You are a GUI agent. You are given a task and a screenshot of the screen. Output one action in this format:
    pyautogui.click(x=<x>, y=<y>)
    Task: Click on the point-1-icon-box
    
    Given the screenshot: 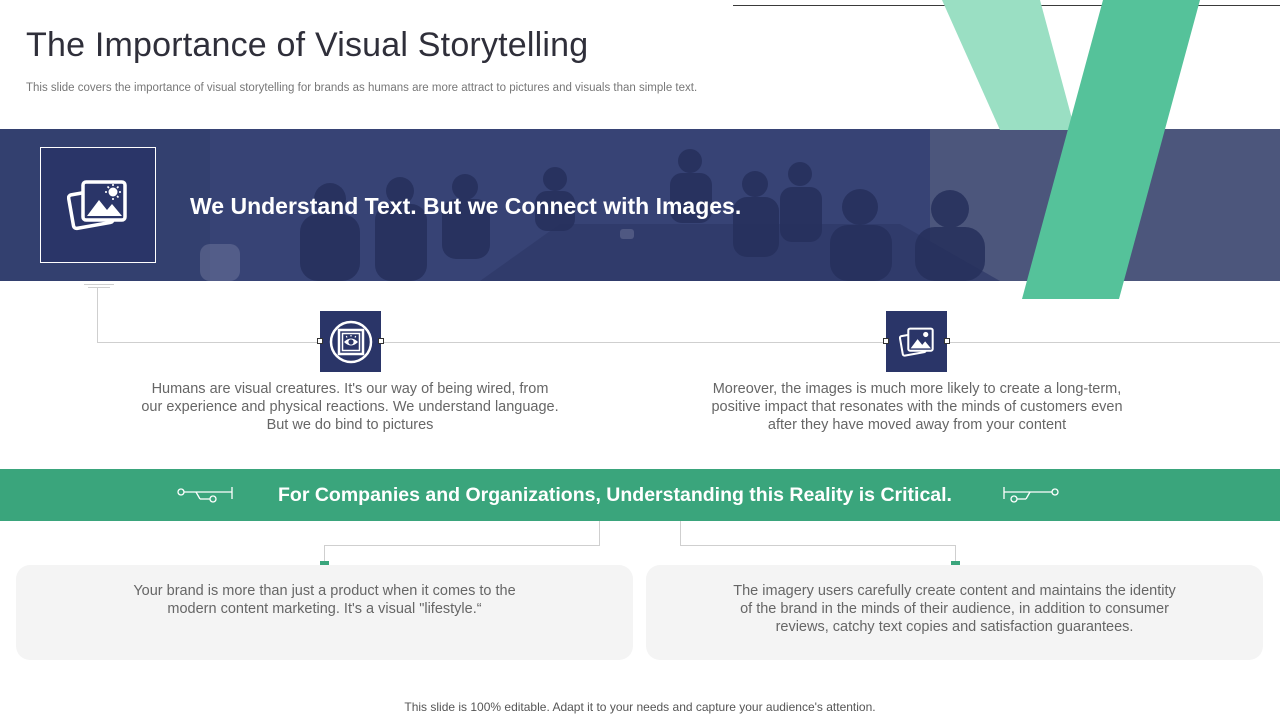 What is the action you would take?
    pyautogui.click(x=350, y=341)
    